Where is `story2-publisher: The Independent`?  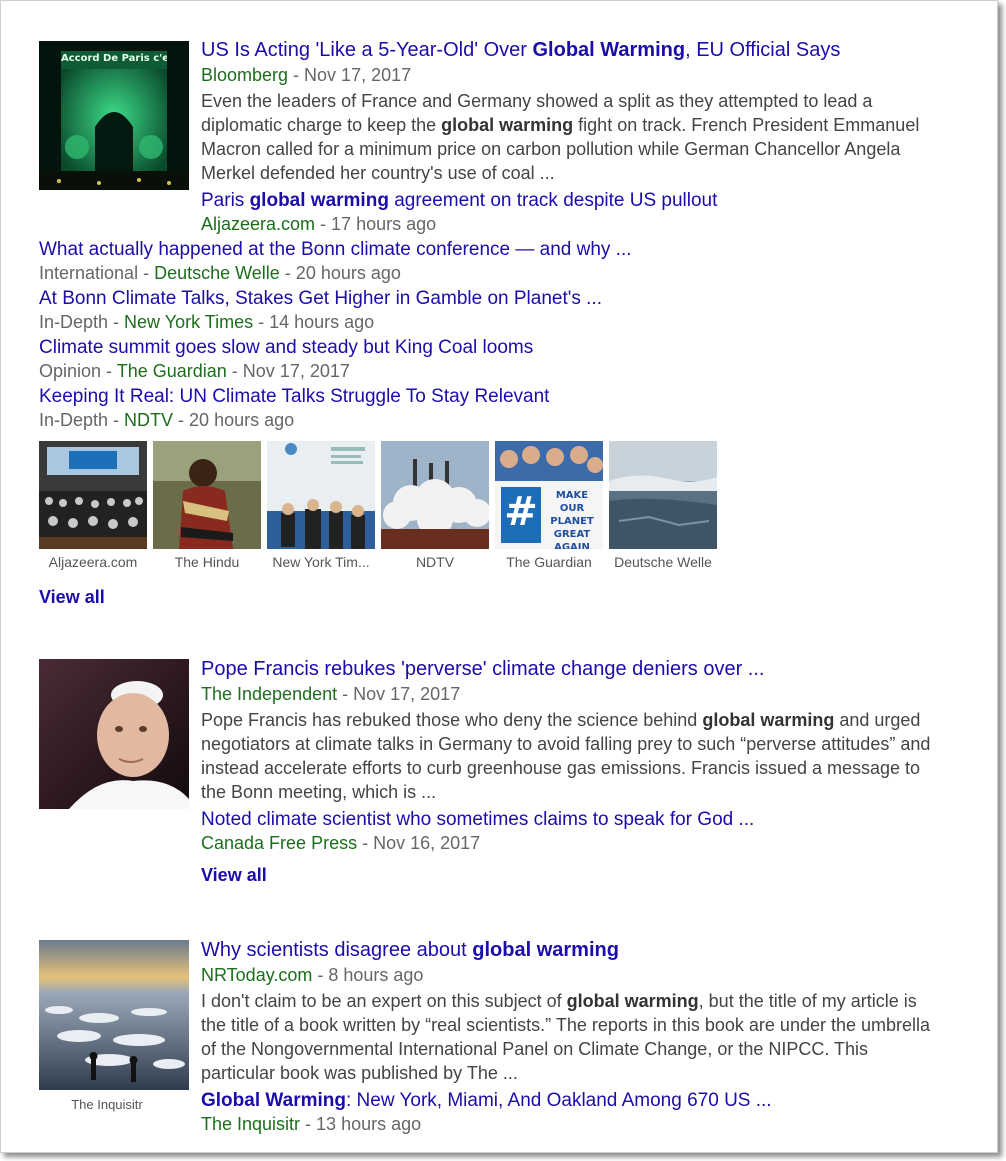 story2-publisher: The Independent is located at coordinates (269, 694).